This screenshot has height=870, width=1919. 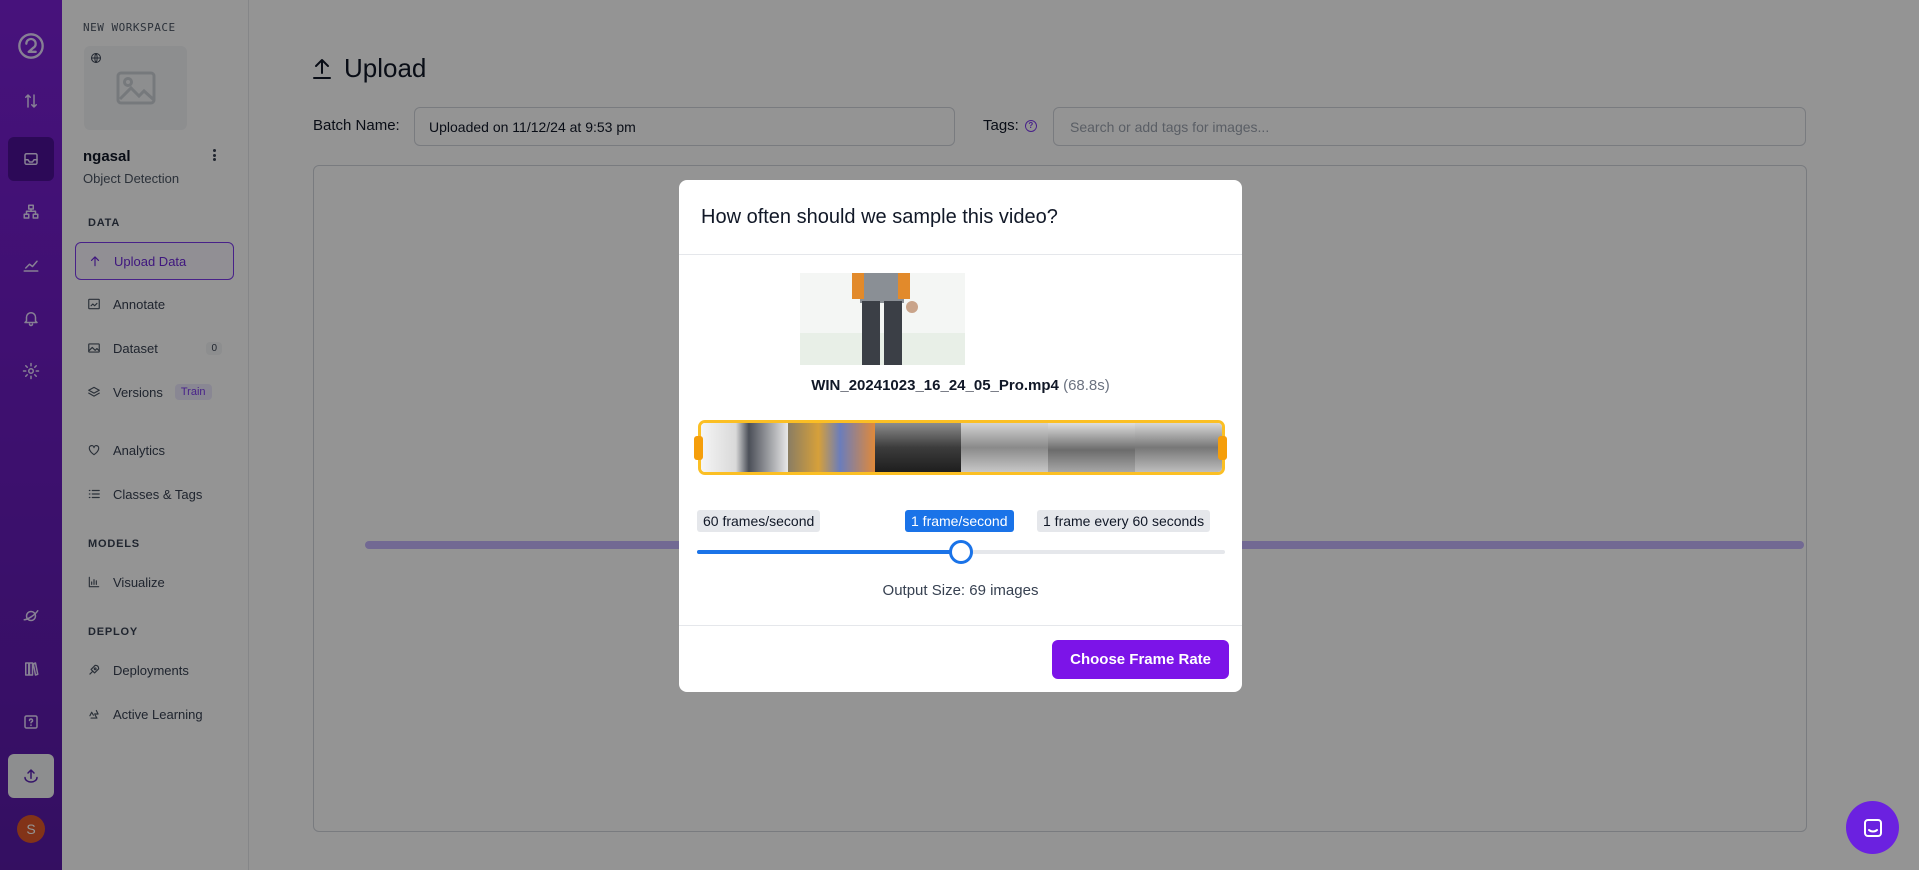 What do you see at coordinates (882, 319) in the screenshot?
I see `video-thumbnail` at bounding box center [882, 319].